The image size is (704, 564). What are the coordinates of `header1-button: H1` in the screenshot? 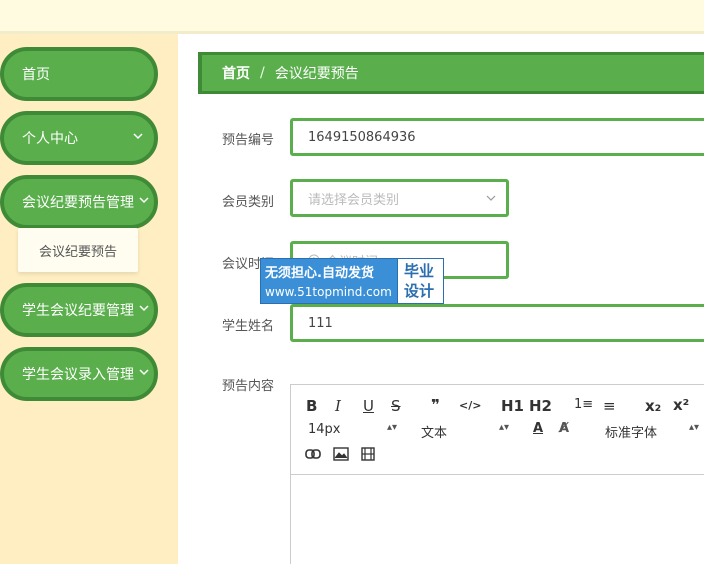 It's located at (512, 406).